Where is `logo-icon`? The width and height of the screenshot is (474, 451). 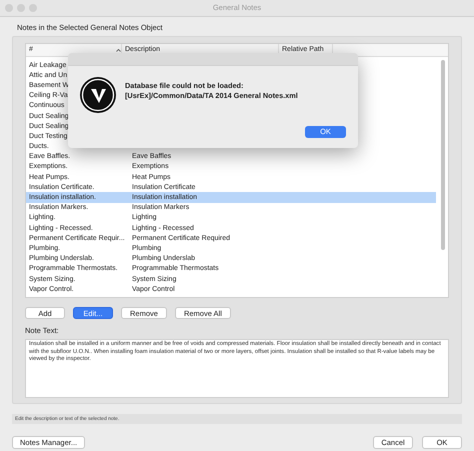
logo-icon is located at coordinates (98, 95).